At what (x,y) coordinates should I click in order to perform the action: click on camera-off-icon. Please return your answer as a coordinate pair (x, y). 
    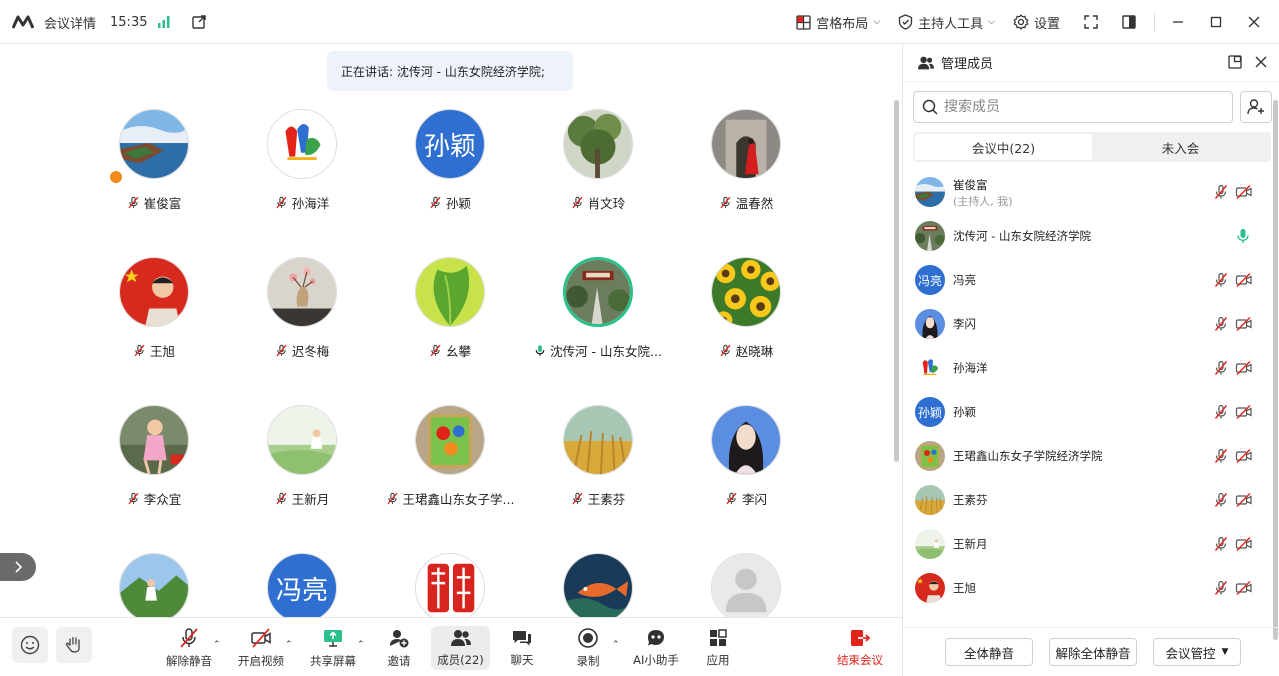
    Looking at the image, I should click on (1243, 280).